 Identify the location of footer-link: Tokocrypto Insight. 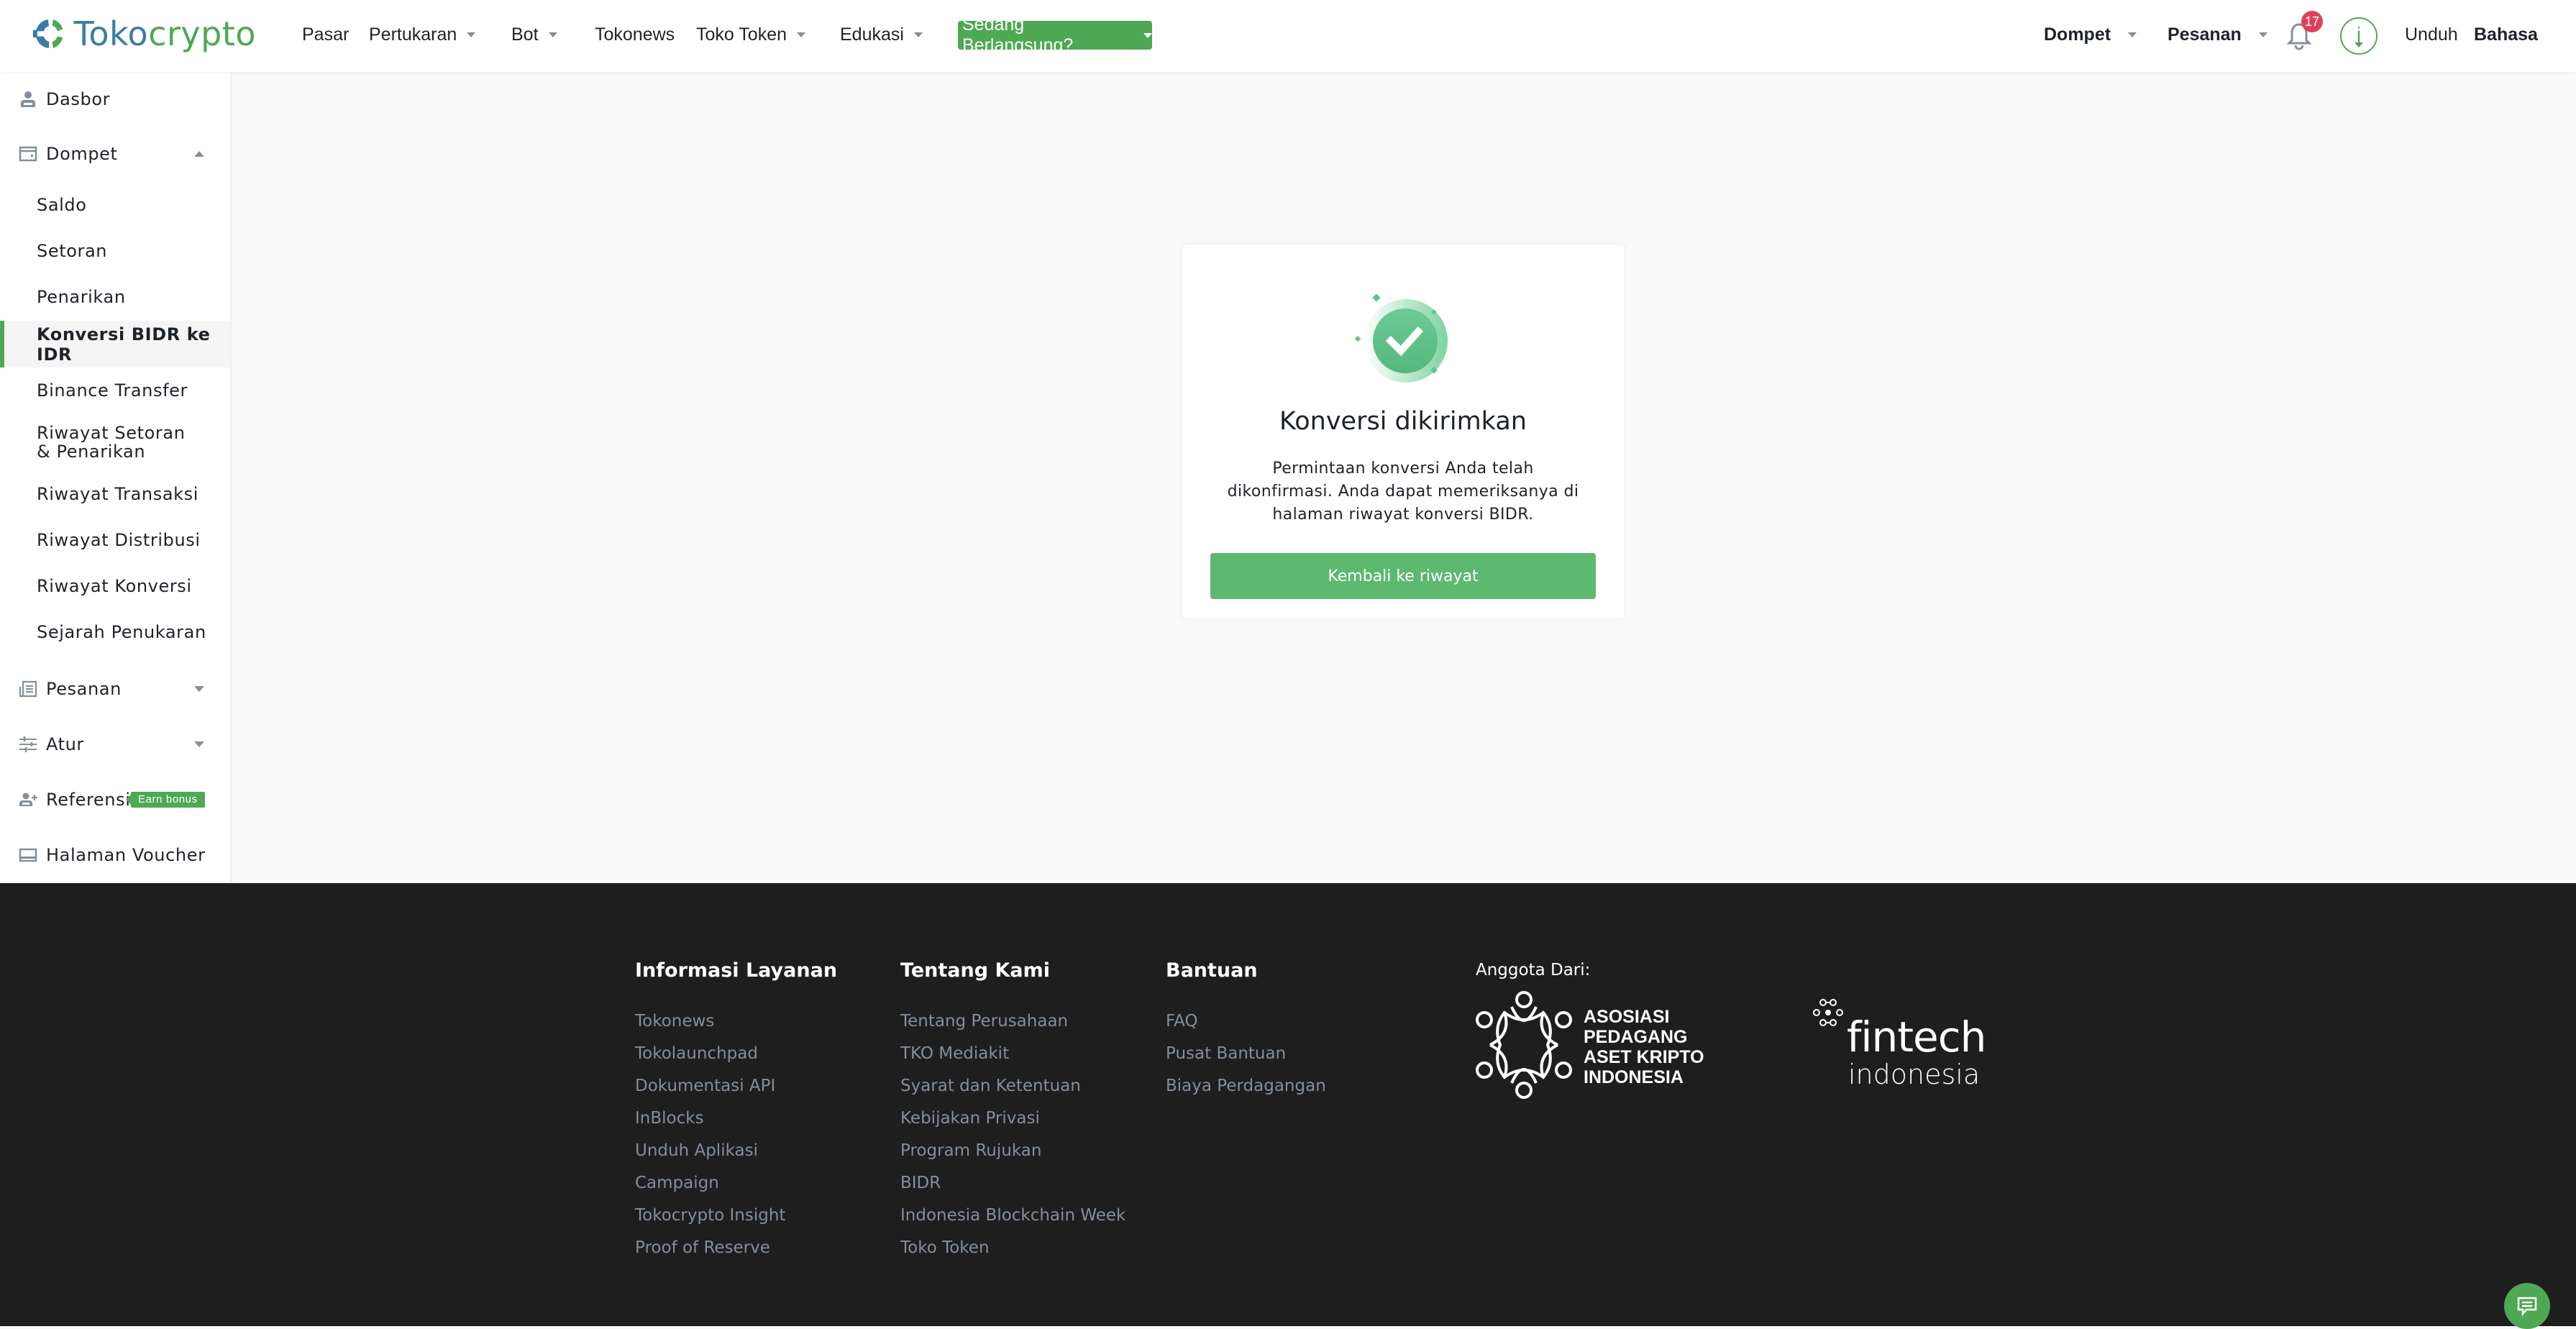
(736, 1220).